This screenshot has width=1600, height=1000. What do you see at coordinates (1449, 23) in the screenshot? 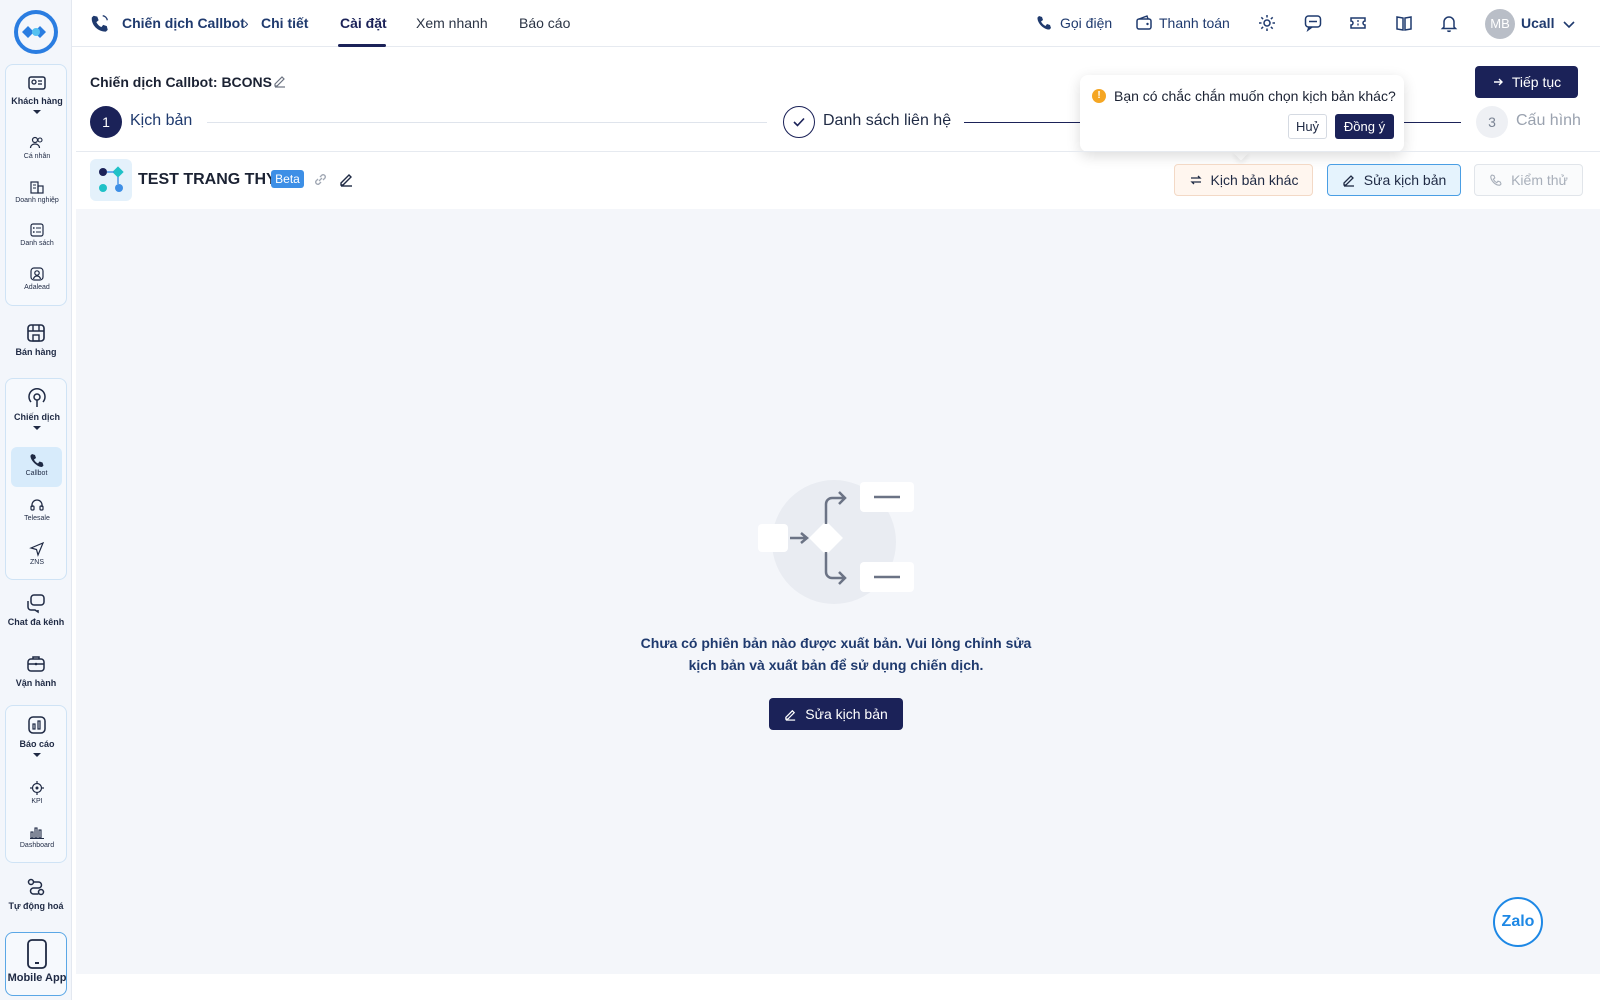
I see `bell-icon` at bounding box center [1449, 23].